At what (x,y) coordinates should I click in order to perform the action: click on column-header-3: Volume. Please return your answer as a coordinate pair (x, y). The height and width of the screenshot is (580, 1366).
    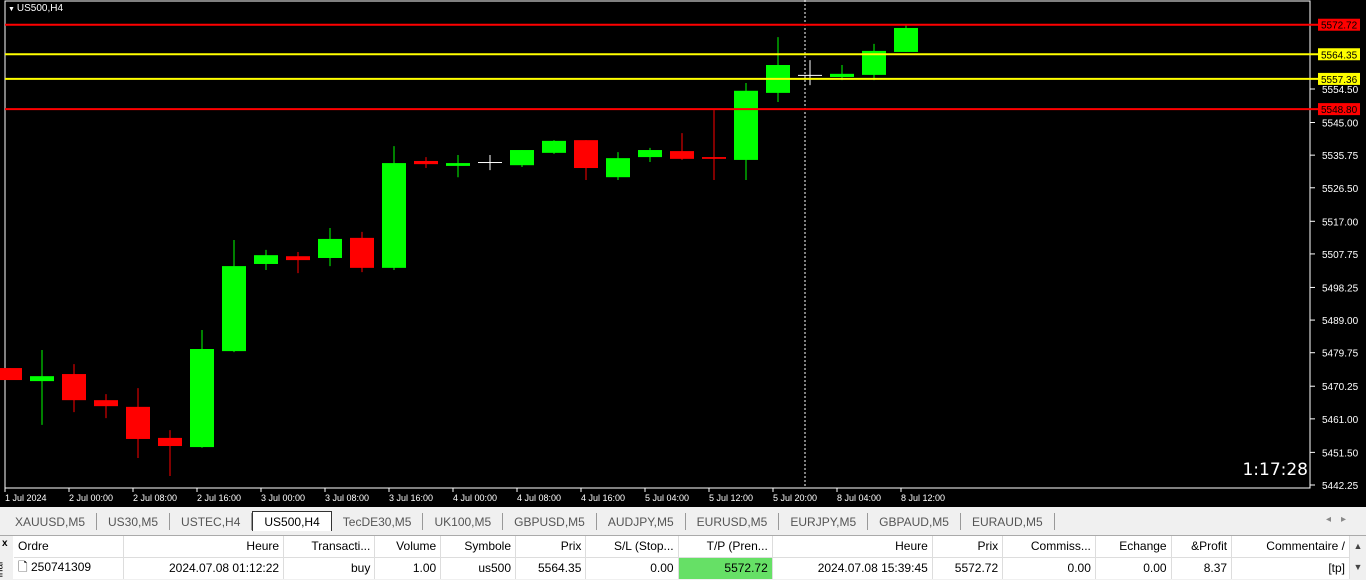
    Looking at the image, I should click on (408, 547).